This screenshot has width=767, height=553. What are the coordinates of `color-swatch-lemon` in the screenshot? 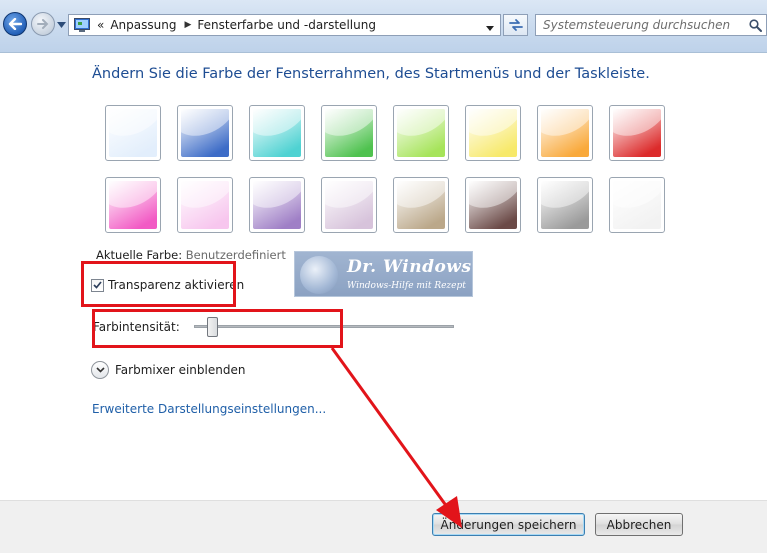 It's located at (493, 133).